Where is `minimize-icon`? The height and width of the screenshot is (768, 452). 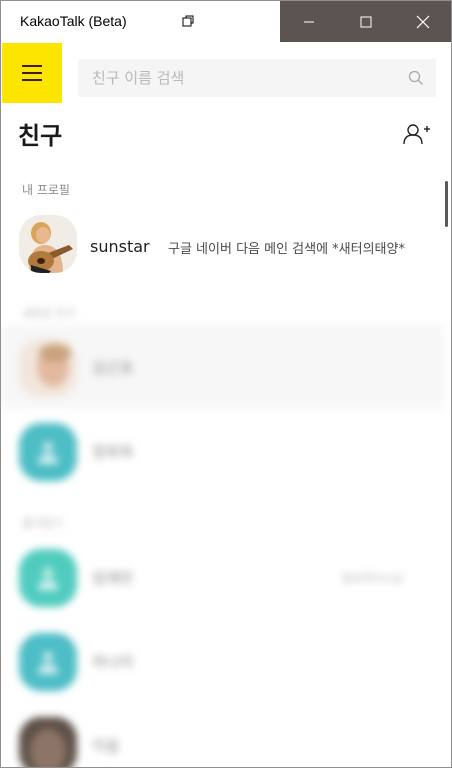
minimize-icon is located at coordinates (308, 21).